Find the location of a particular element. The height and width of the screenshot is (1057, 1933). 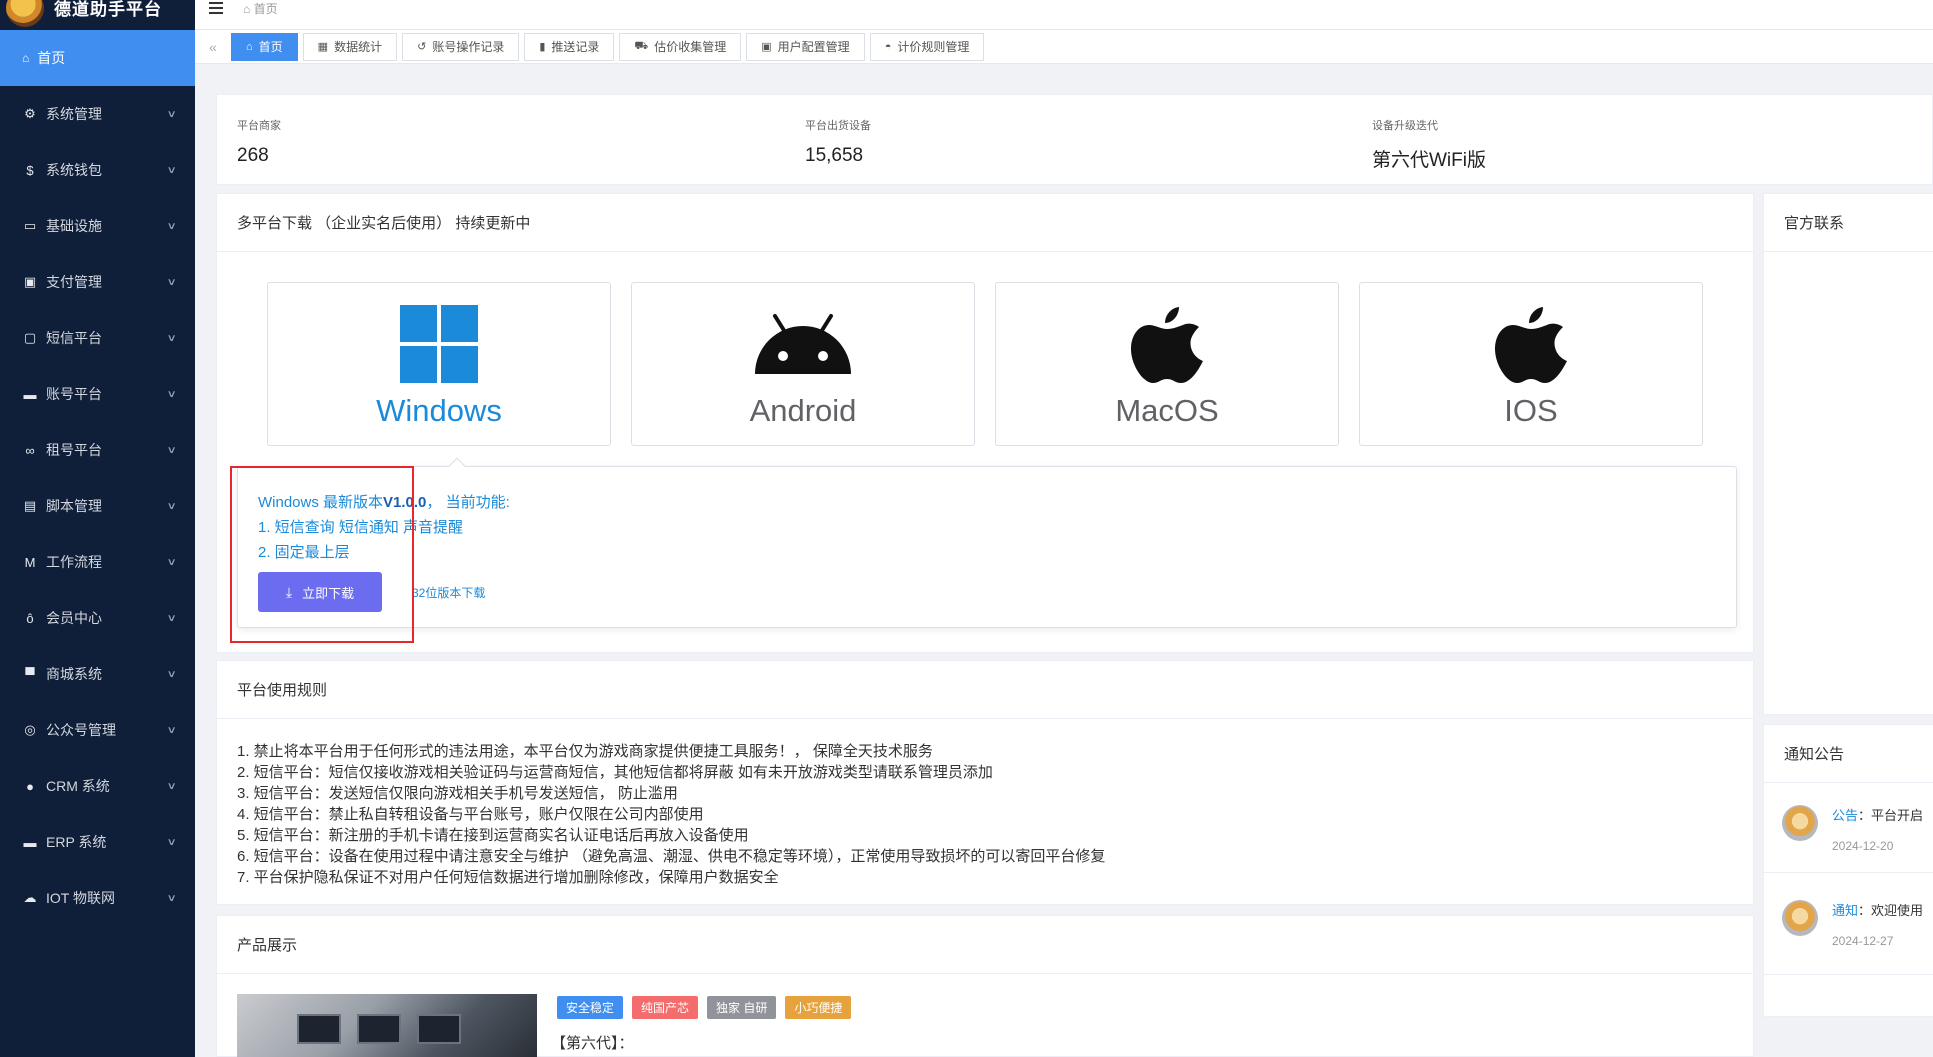

sidebar-item-account: ▬ 账号平台 ∨ is located at coordinates (97, 394).